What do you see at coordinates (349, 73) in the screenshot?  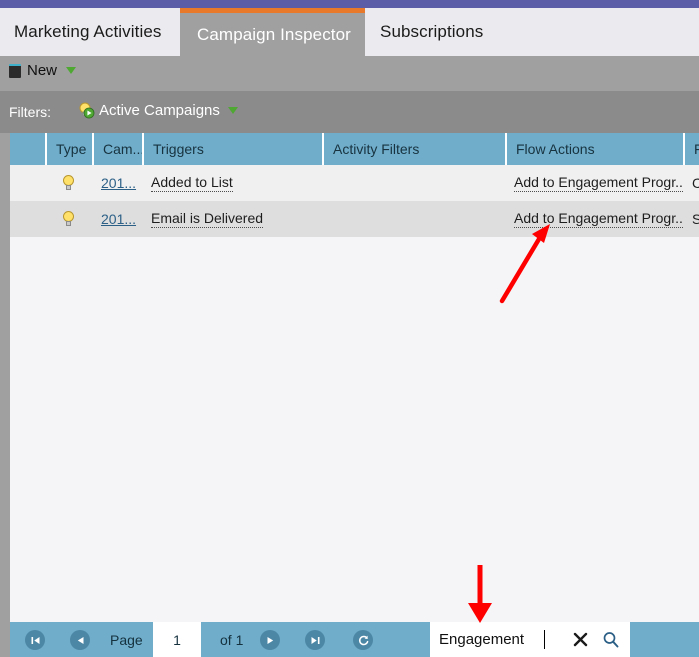 I see `action-toolbar: New` at bounding box center [349, 73].